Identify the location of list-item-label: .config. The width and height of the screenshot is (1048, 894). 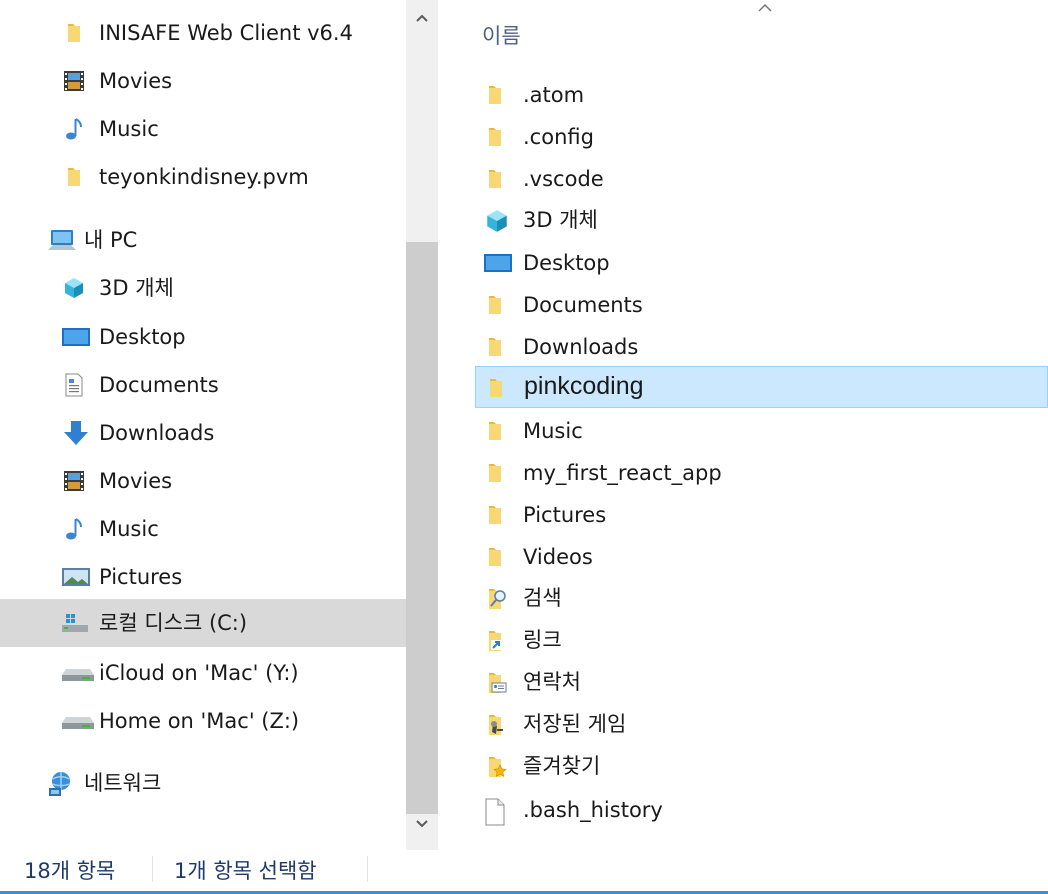
(558, 137).